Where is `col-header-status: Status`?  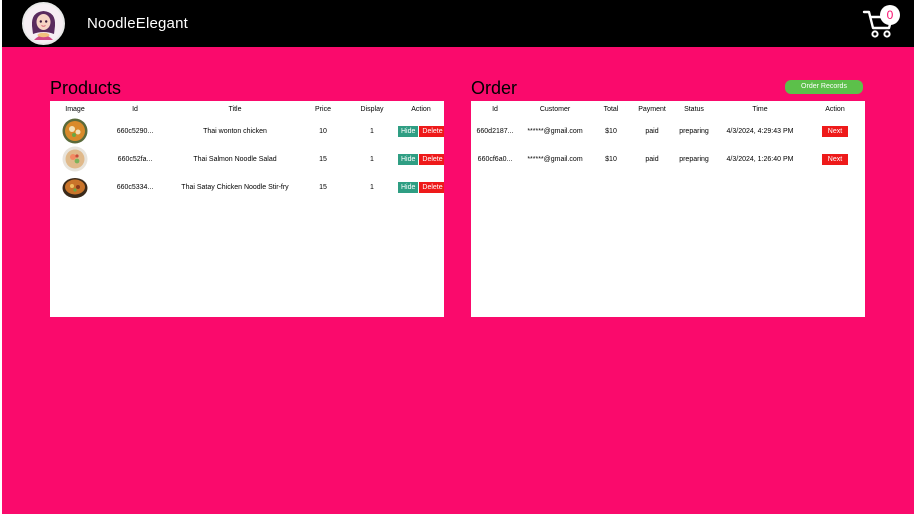
col-header-status: Status is located at coordinates (694, 109).